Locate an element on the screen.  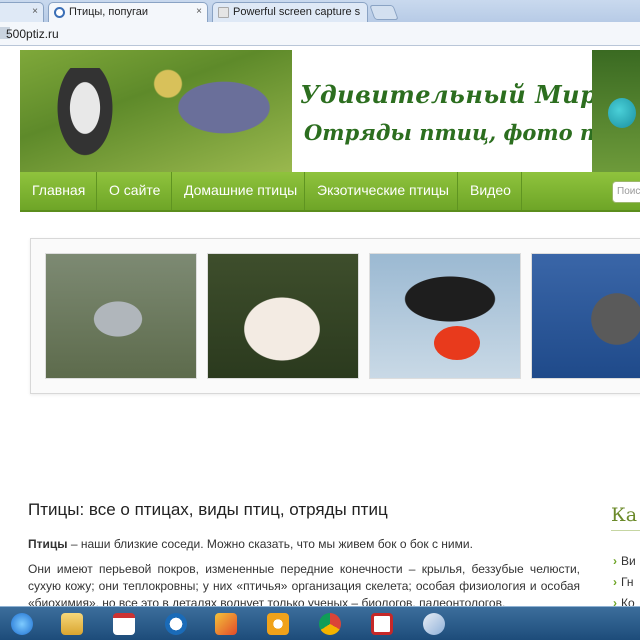
tab-title: Птицы, попугаи is located at coordinates (108, 12).